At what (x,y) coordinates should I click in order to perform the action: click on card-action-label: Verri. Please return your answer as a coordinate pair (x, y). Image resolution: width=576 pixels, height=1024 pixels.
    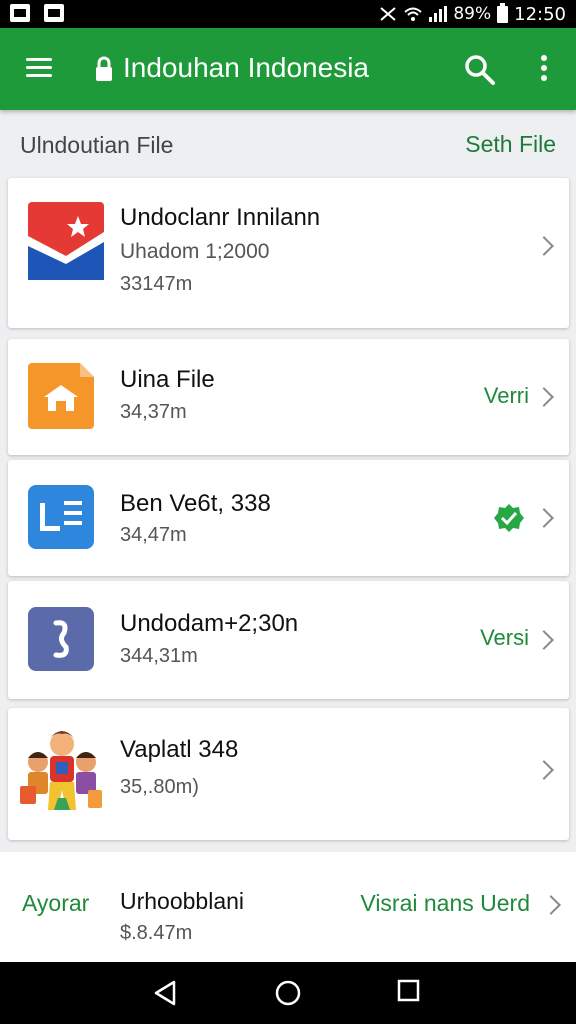
    Looking at the image, I should click on (506, 396).